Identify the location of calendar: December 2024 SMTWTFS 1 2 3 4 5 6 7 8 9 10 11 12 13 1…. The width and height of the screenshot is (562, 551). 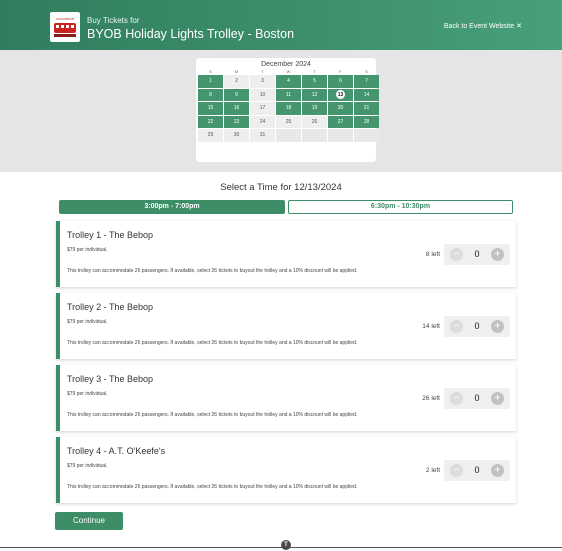
(287, 110).